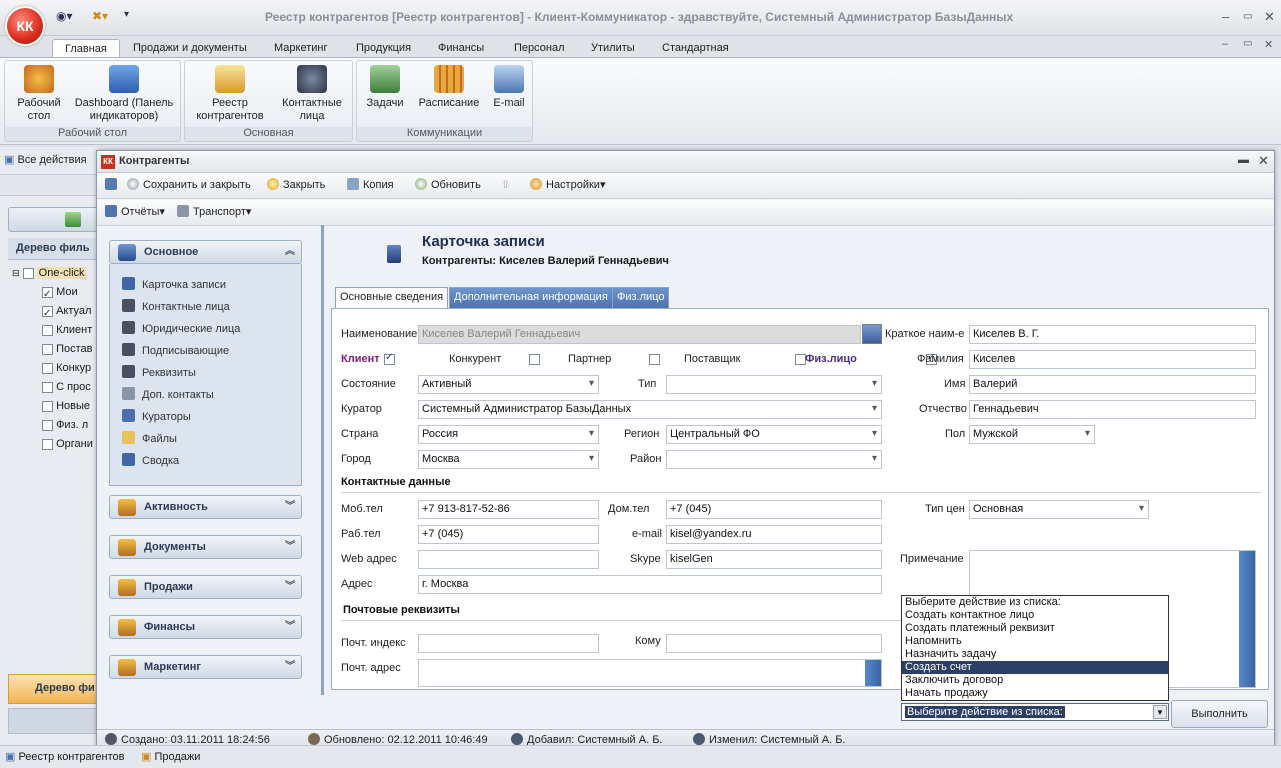 This screenshot has height=768, width=1281. What do you see at coordinates (1112, 409) in the screenshot?
I see `patronymic-field: Геннадьевич` at bounding box center [1112, 409].